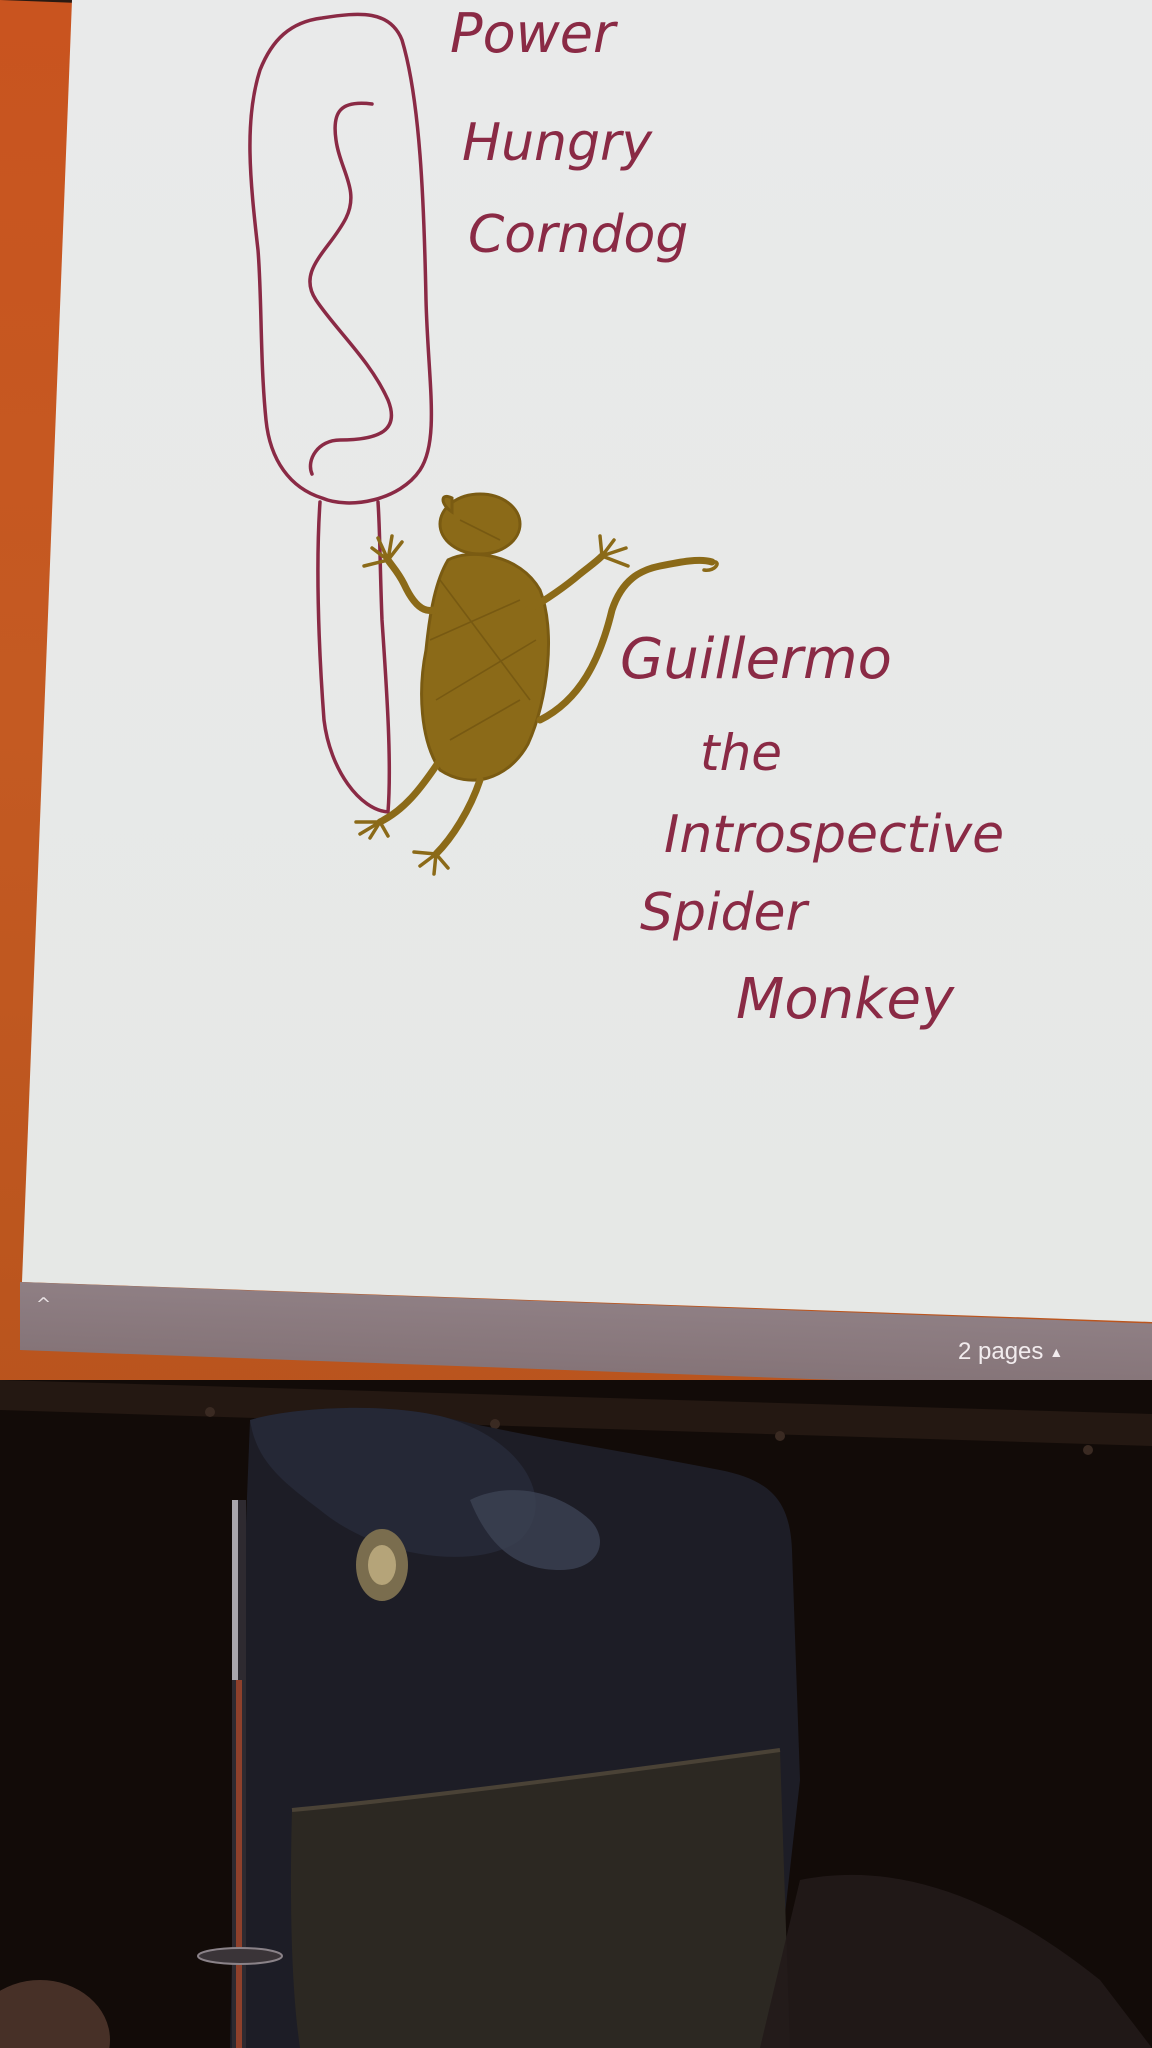 The image size is (1152, 2048). I want to click on label-corndog-line-3: Corndog, so click(578, 235).